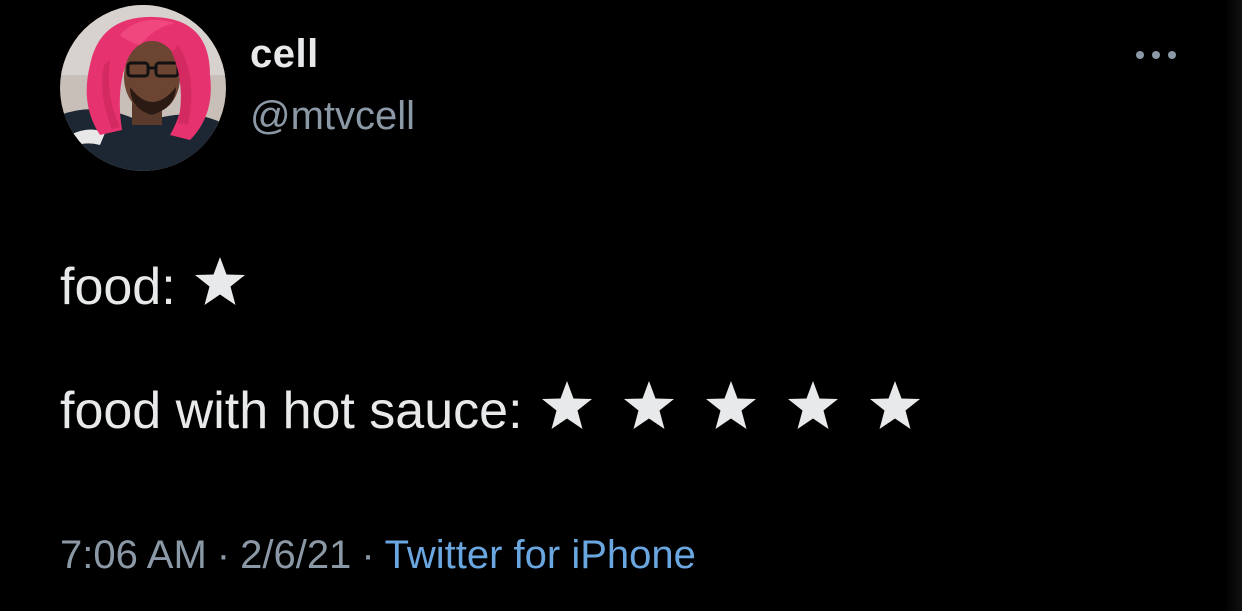 The image size is (1242, 611). I want to click on tweet-date: 2/6/21, so click(295, 555).